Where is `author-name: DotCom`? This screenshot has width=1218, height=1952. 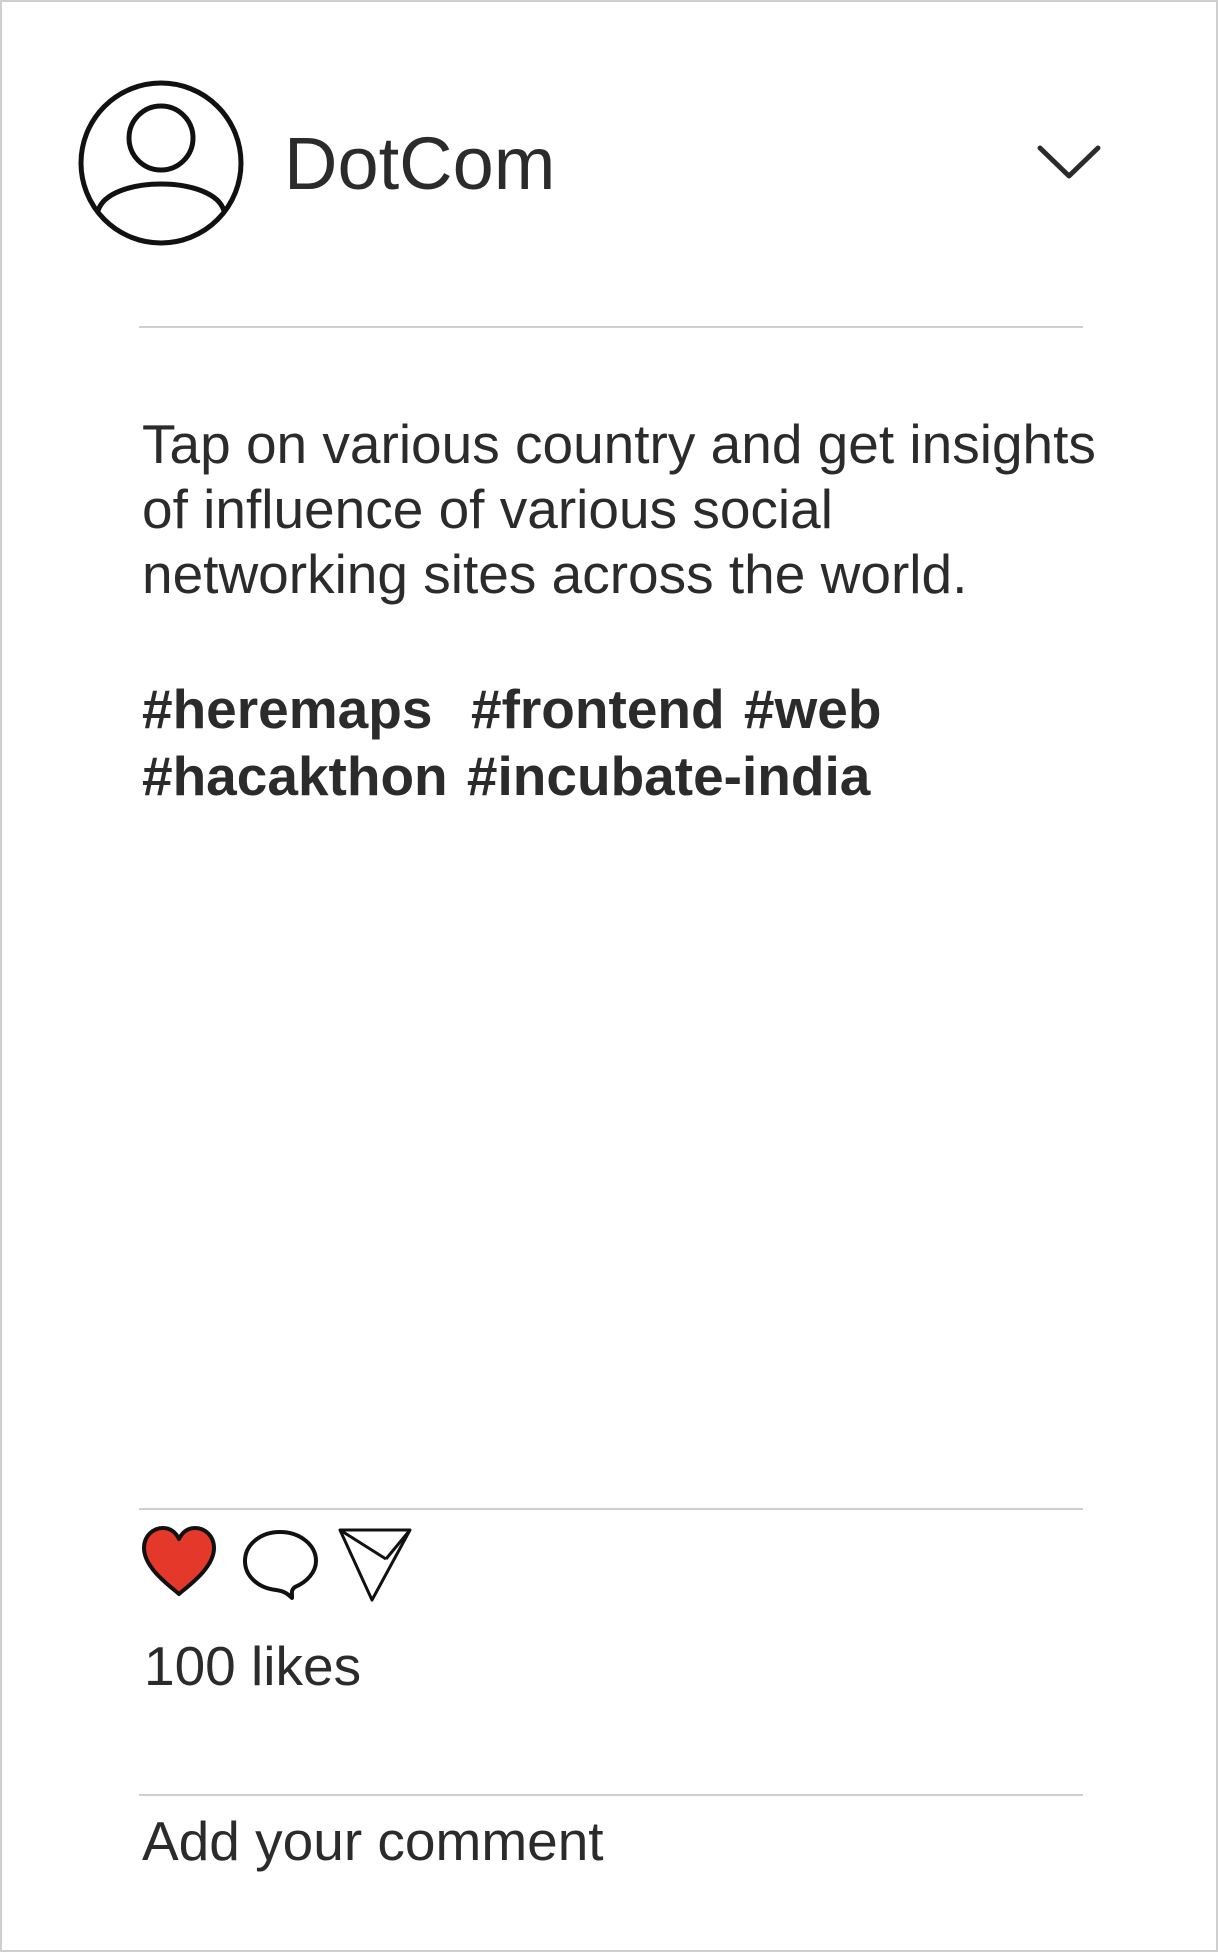 author-name: DotCom is located at coordinates (419, 164).